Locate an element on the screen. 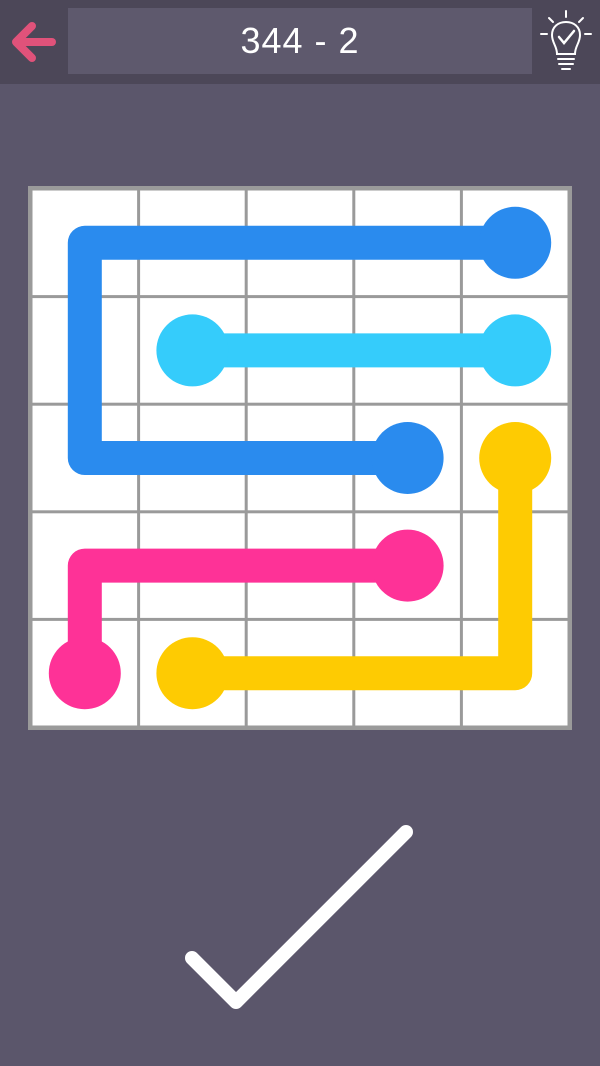 This screenshot has height=1066, width=600. level-title: 344 - 2 is located at coordinates (300, 40).